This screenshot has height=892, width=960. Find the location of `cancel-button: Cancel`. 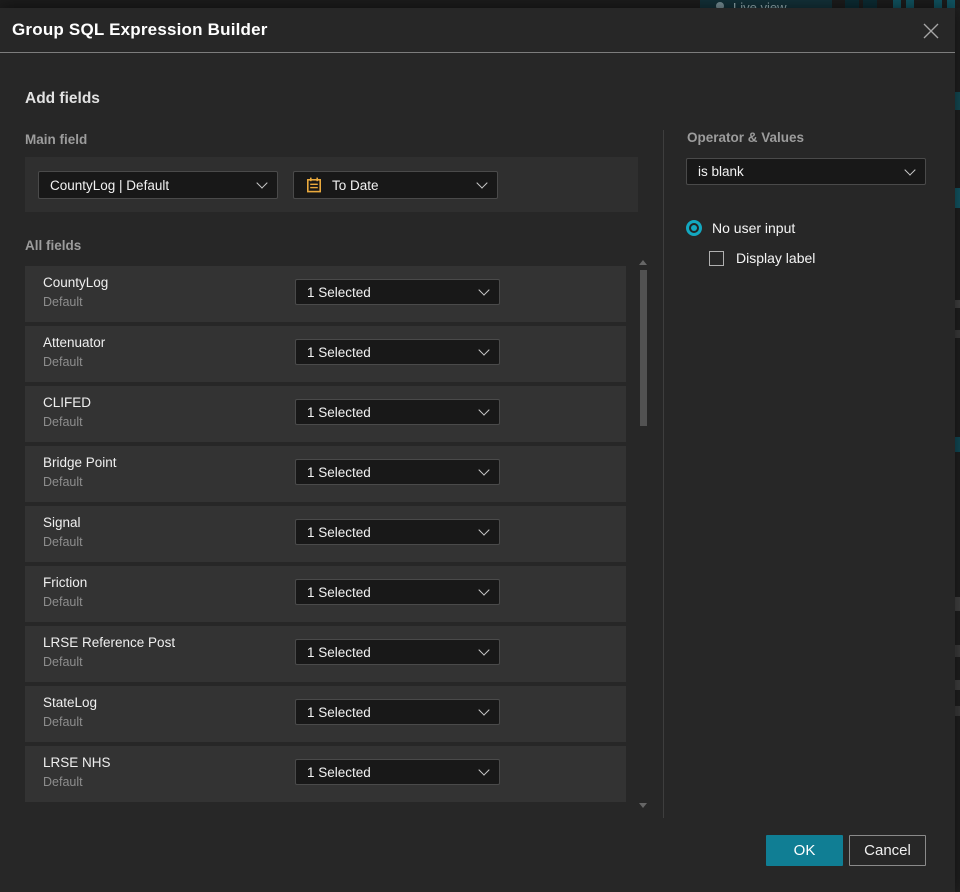

cancel-button: Cancel is located at coordinates (887, 850).